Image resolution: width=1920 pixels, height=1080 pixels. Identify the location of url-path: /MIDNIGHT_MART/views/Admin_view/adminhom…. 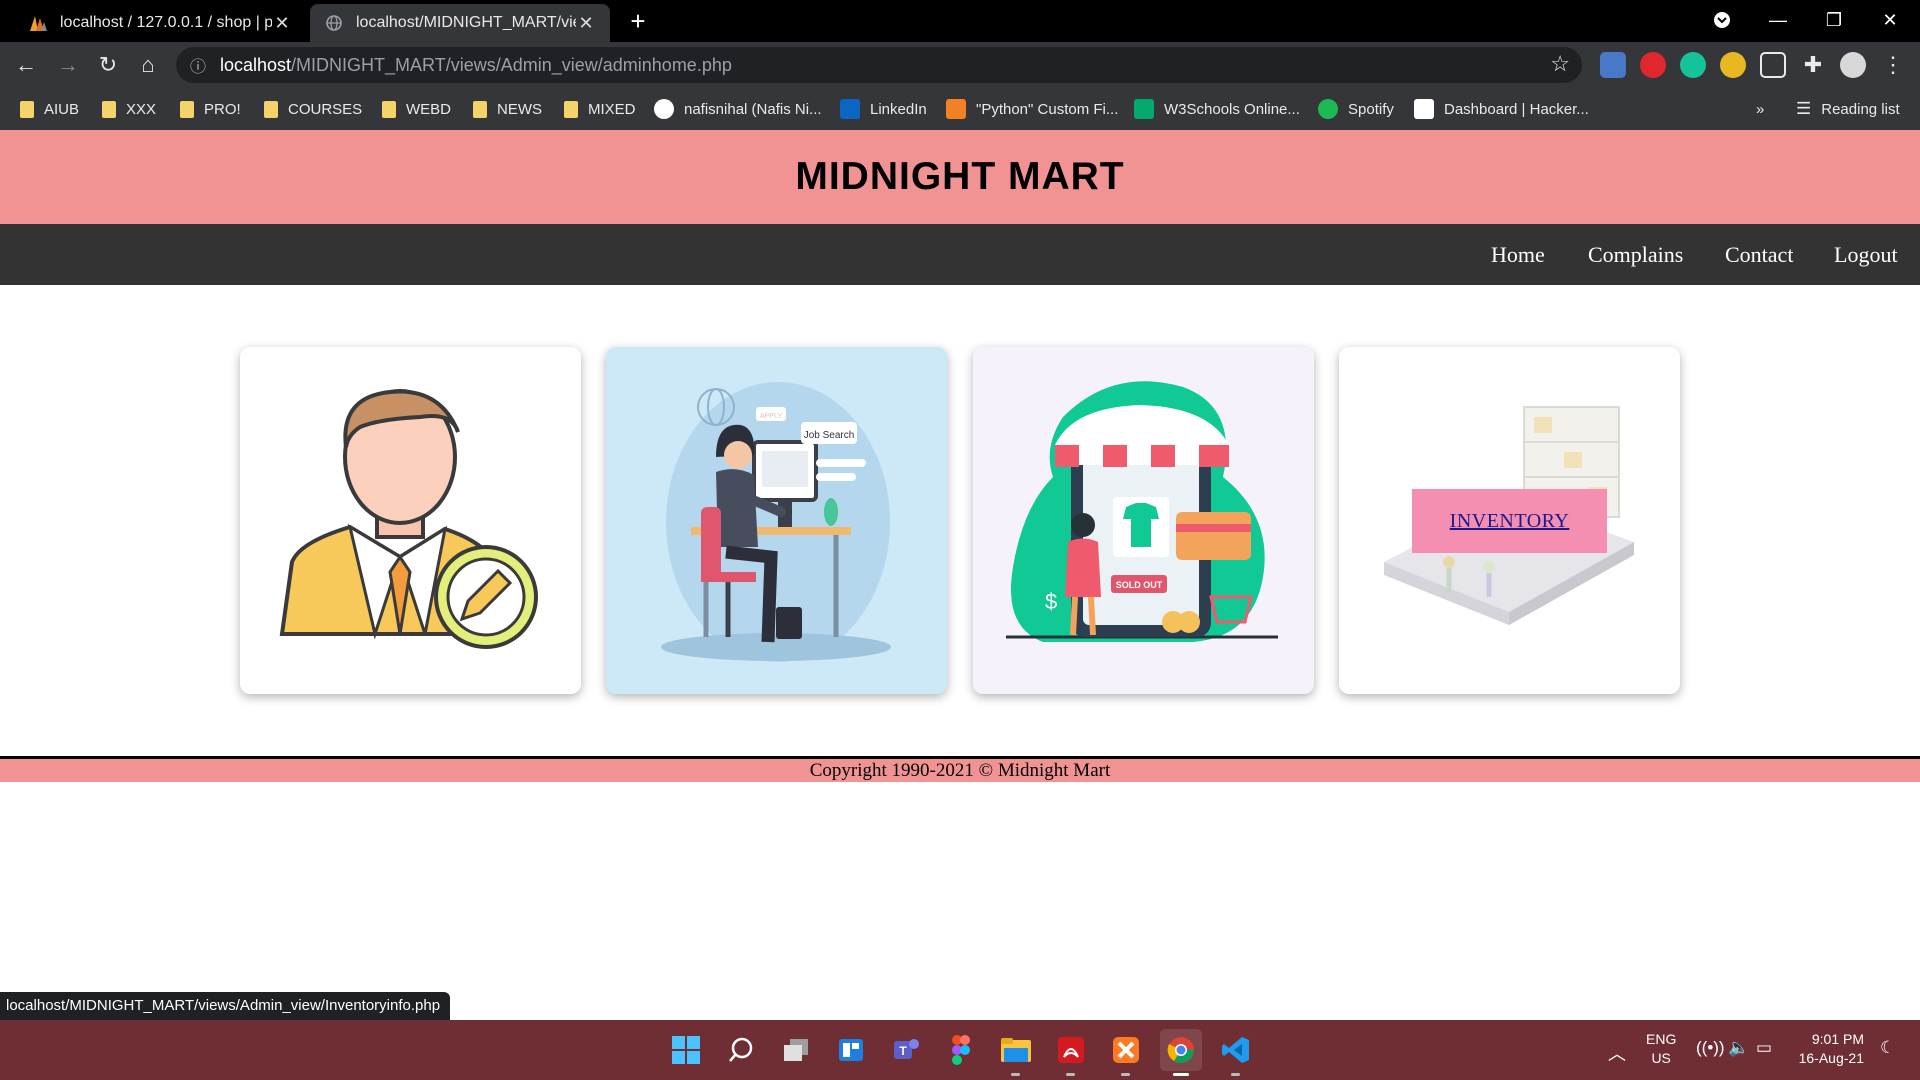
(511, 64).